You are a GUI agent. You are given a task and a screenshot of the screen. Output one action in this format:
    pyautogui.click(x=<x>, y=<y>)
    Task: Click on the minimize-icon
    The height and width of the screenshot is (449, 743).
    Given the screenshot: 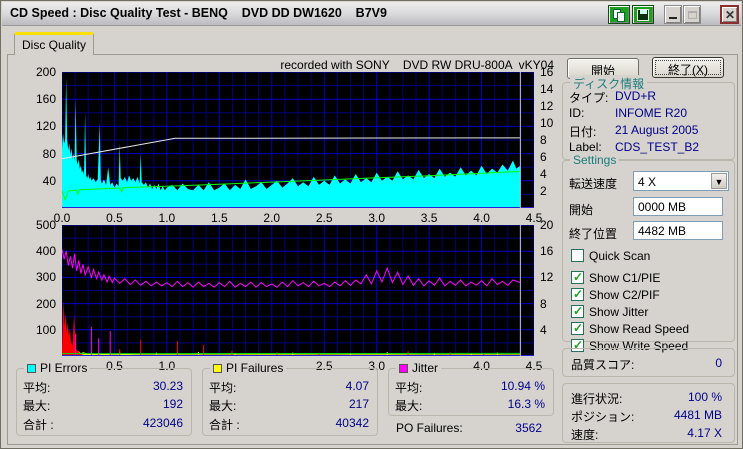 What is the action you would take?
    pyautogui.click(x=673, y=18)
    